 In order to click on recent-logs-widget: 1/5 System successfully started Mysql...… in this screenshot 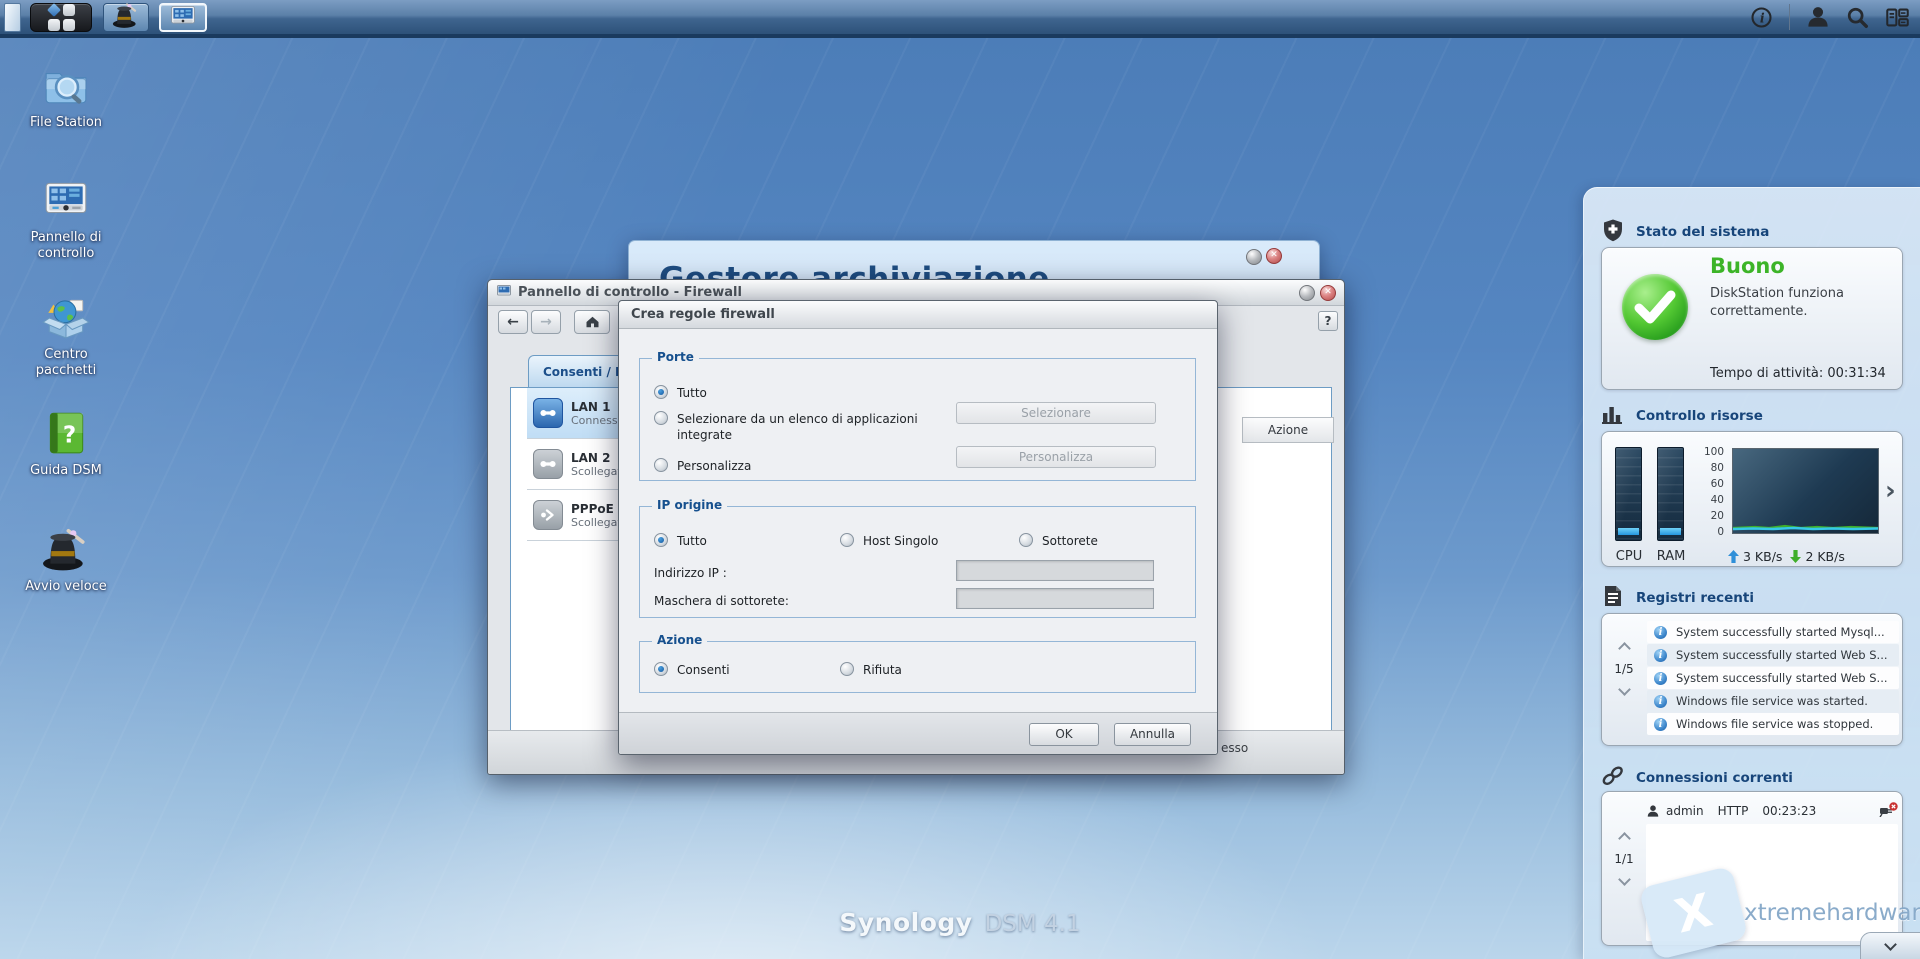, I will do `click(1752, 679)`.